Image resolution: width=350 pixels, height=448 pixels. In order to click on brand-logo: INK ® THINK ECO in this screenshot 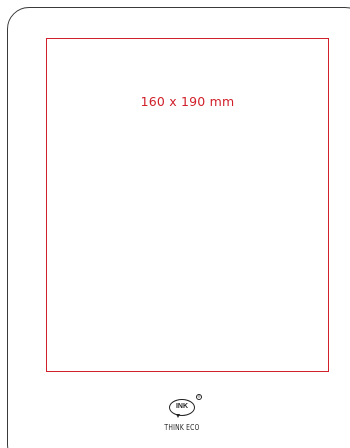, I will do `click(187, 416)`.